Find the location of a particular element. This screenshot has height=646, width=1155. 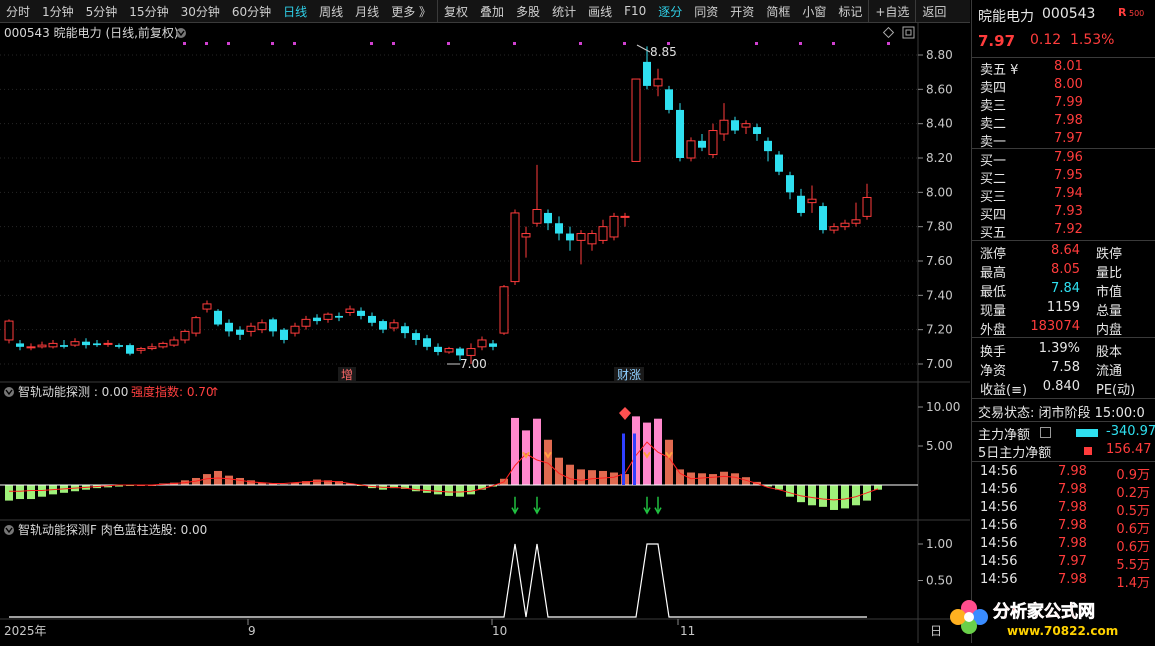

toolbar-item-7: 周线 is located at coordinates (331, 11).